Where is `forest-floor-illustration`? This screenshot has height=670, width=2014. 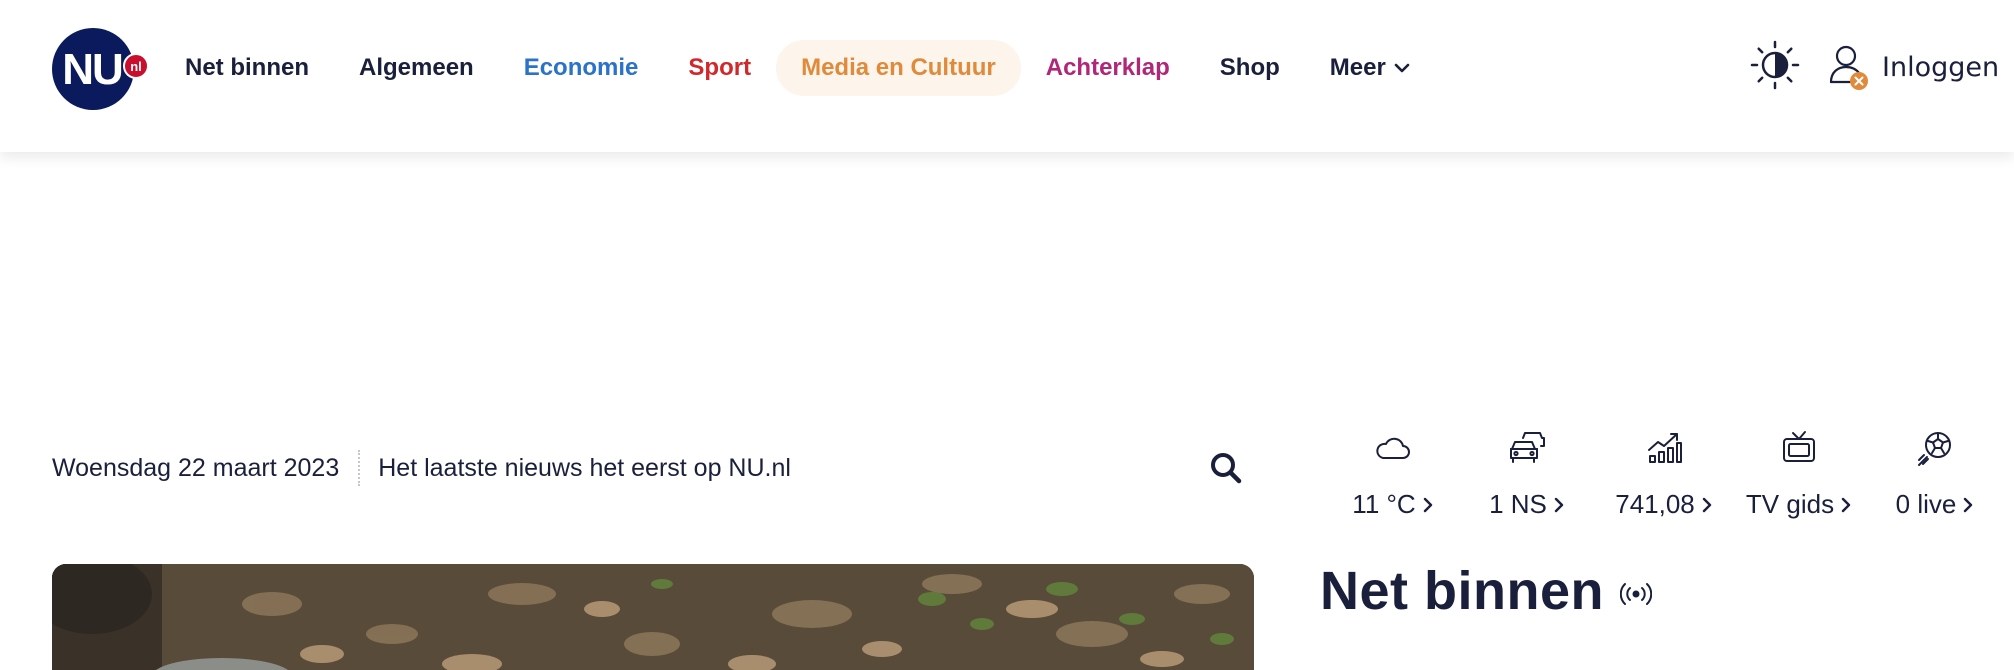 forest-floor-illustration is located at coordinates (653, 617).